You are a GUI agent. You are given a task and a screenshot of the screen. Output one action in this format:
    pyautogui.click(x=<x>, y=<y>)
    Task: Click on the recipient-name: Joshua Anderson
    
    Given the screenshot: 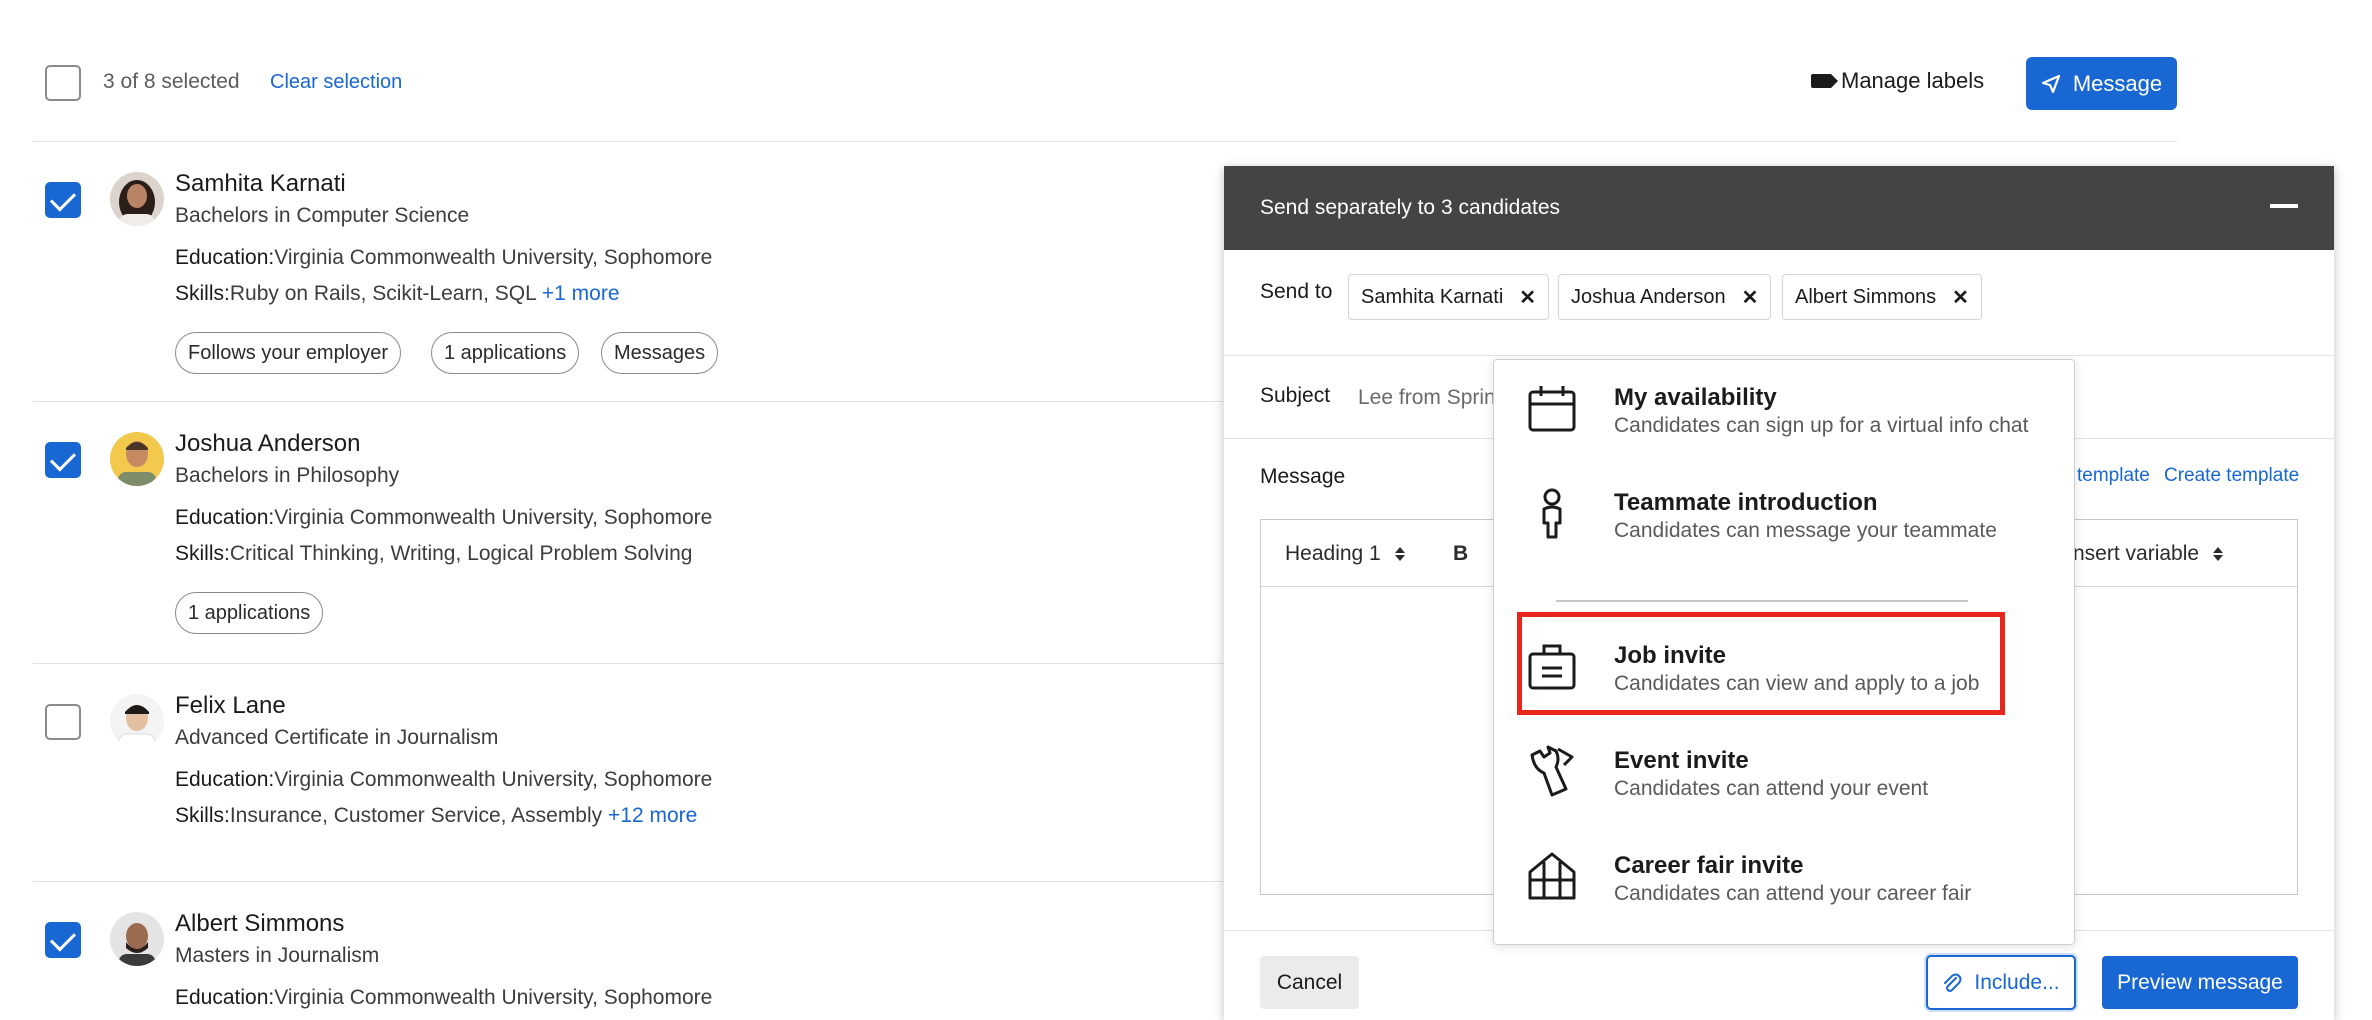 What is the action you would take?
    pyautogui.click(x=1648, y=296)
    